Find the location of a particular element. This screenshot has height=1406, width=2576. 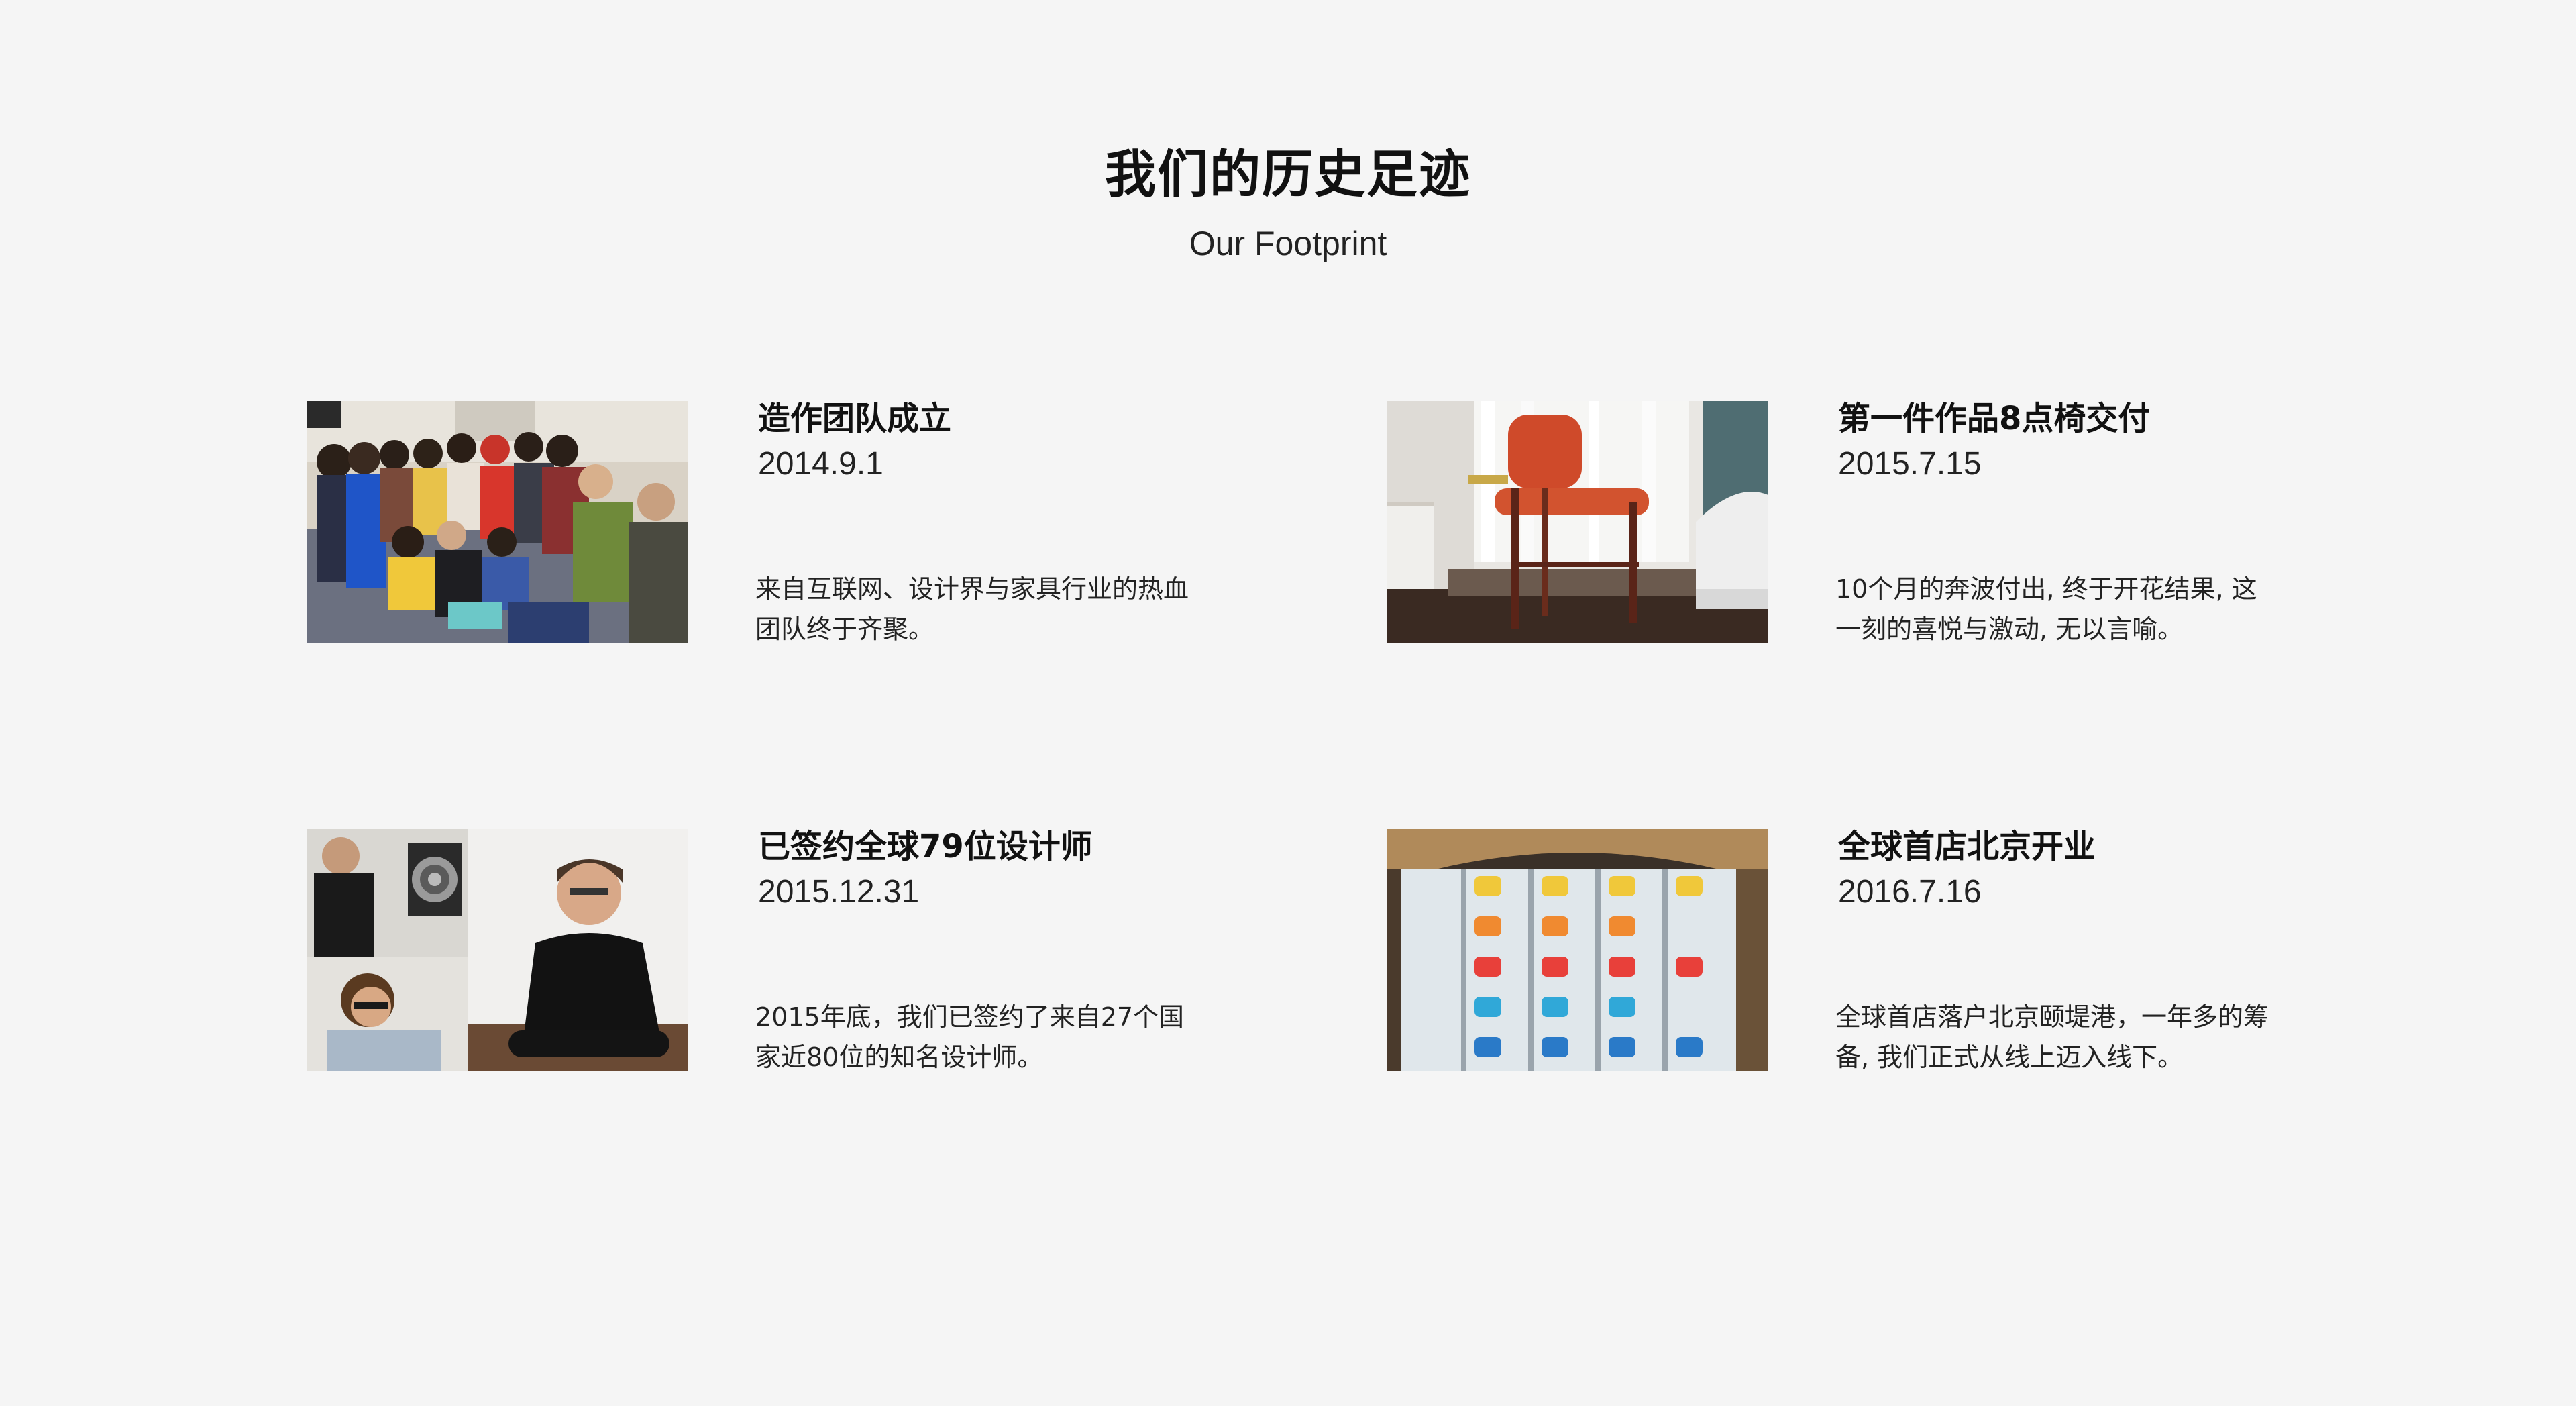

designers-collage-photo is located at coordinates (497, 950).